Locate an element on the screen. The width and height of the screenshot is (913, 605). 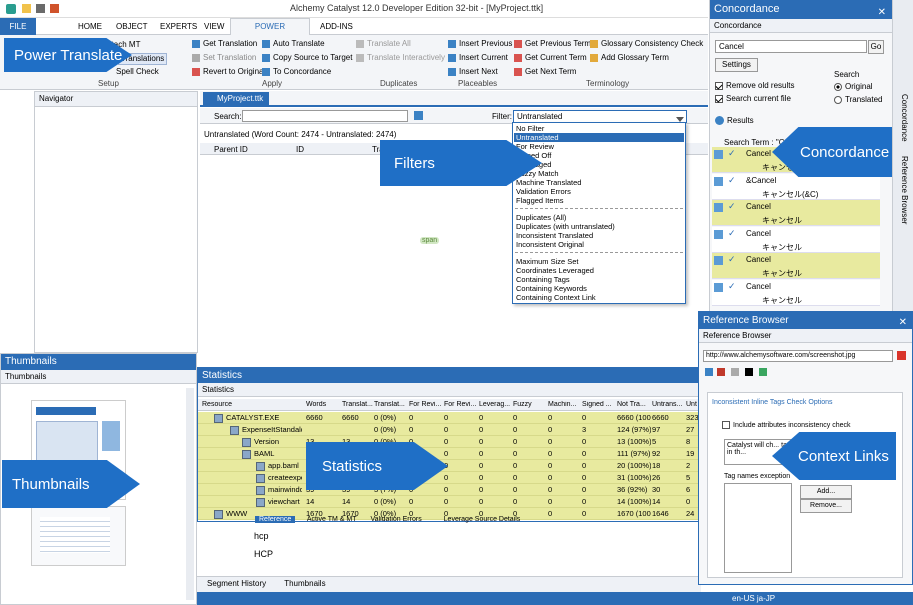
filter-option: Coordinates Leveraged is located at coordinates (599, 270).